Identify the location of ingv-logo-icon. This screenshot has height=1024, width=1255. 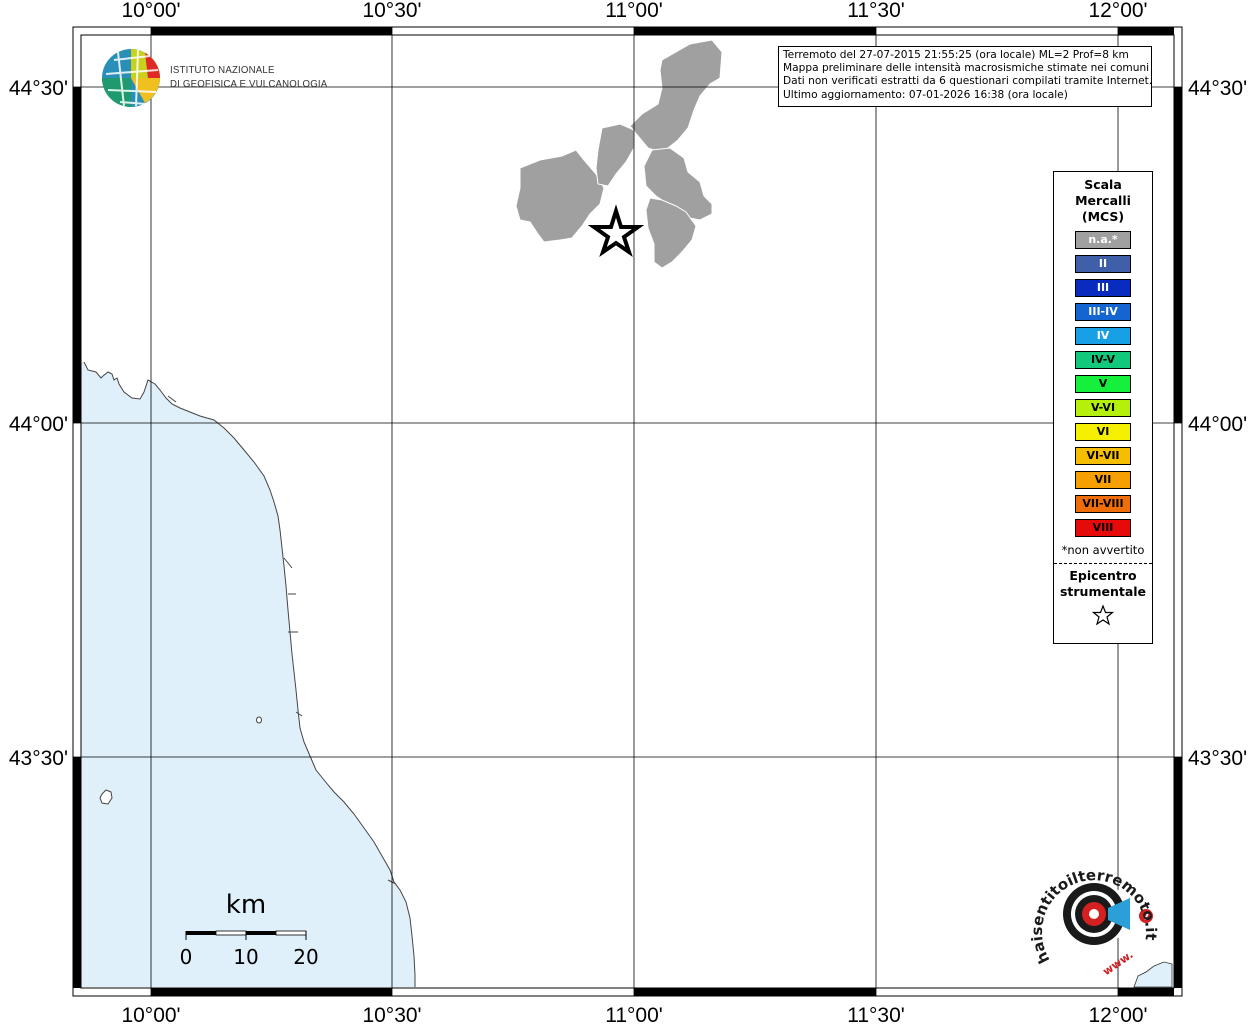
(131, 78).